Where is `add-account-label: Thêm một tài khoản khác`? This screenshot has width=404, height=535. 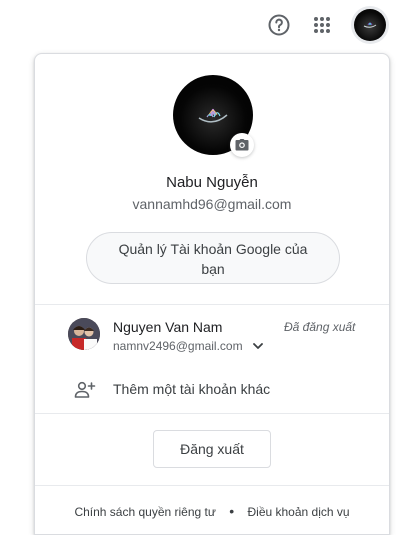 add-account-label: Thêm một tài khoản khác is located at coordinates (192, 389).